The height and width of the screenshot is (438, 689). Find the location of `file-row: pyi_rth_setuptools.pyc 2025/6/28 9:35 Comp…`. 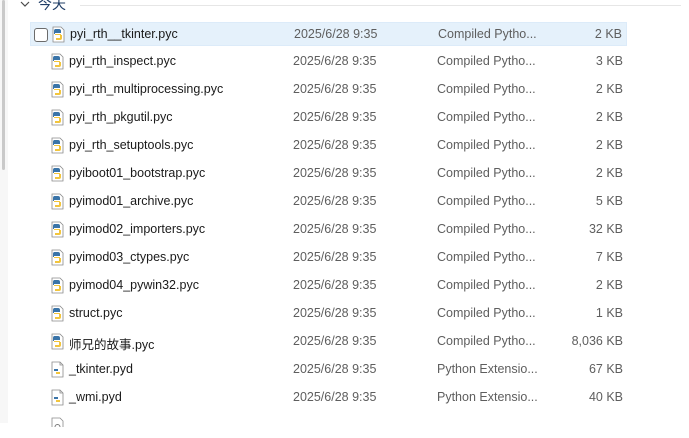

file-row: pyi_rth_setuptools.pyc 2025/6/28 9:35 Comp… is located at coordinates (328, 146).